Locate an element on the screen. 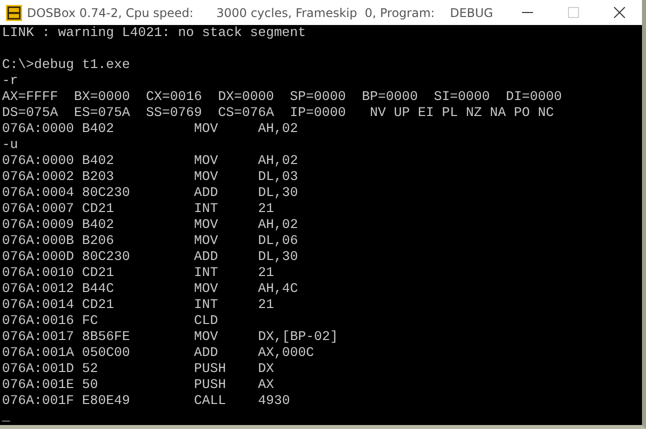  instruction-operands: AX,000C is located at coordinates (286, 353).